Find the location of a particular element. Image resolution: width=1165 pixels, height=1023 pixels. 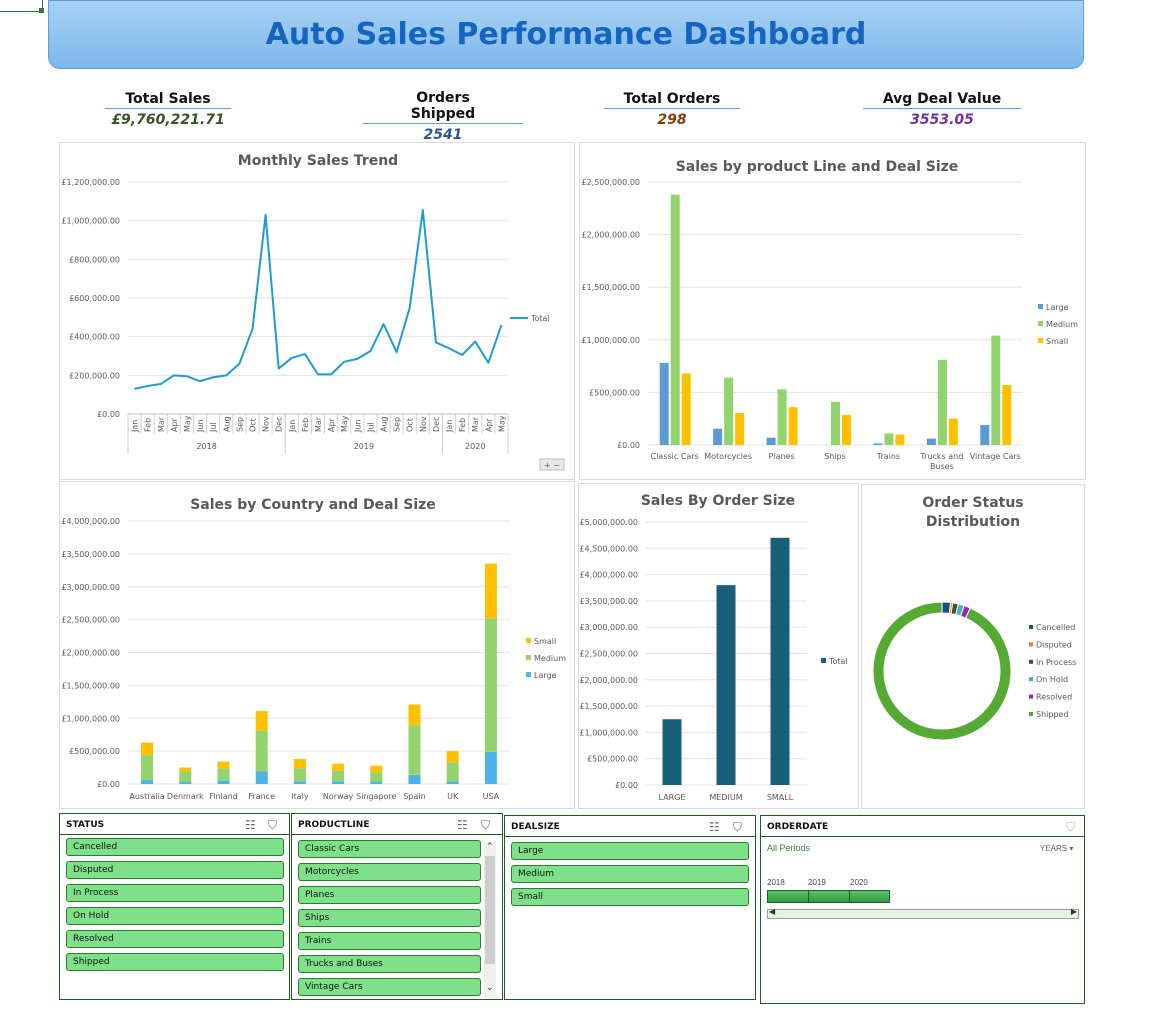

slicer-dealsize: DEALSIZE ☷ ⛉ Large Medium Small is located at coordinates (630, 907).